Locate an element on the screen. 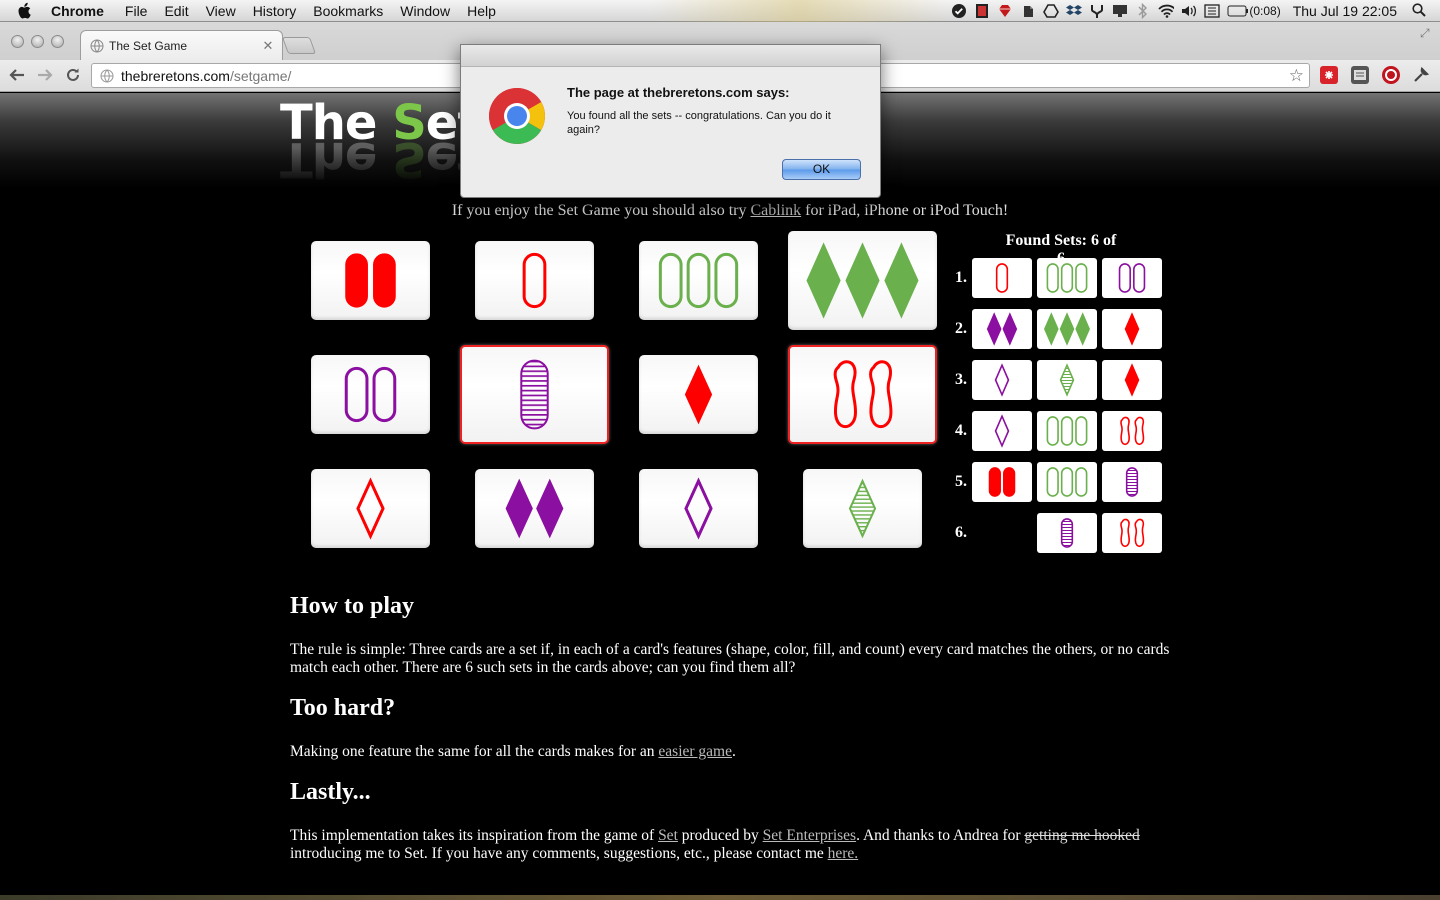  tab-the-set-game: The Set Game ✕ is located at coordinates (181, 45).